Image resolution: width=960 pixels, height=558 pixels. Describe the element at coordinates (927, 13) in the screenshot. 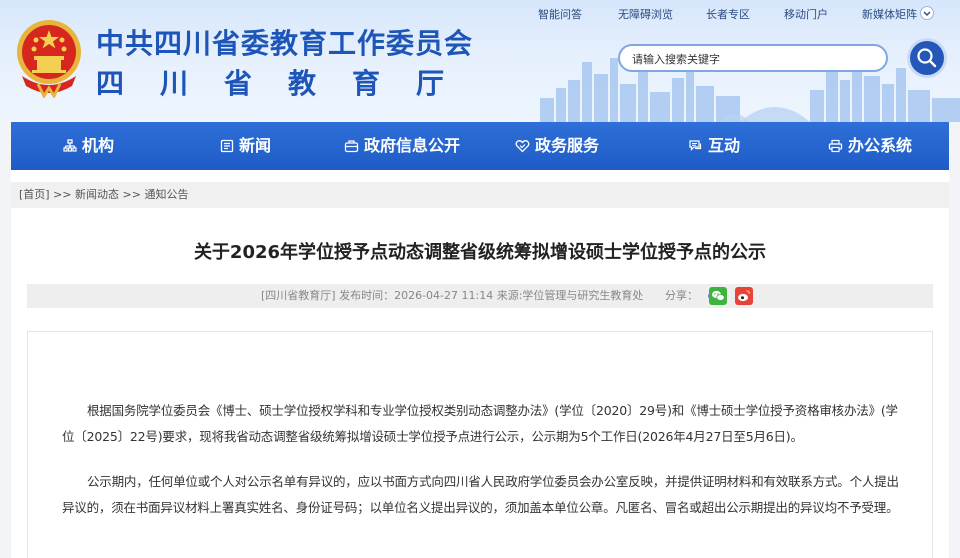

I see `chevron-down-icon` at that location.